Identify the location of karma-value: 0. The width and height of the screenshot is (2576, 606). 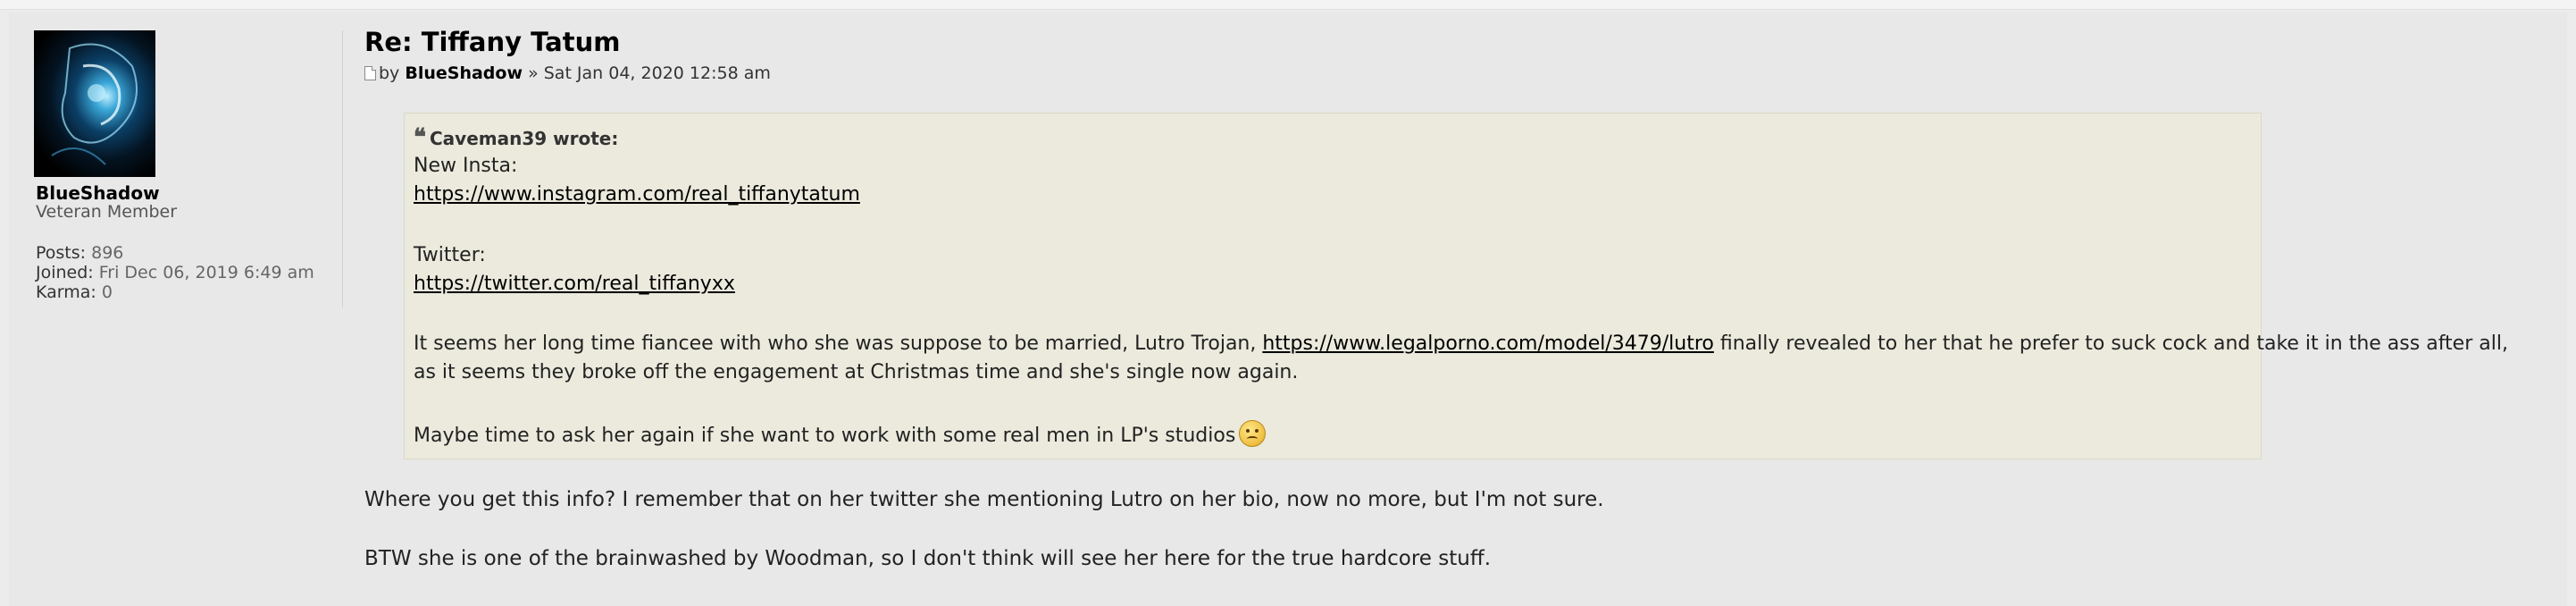
(107, 292).